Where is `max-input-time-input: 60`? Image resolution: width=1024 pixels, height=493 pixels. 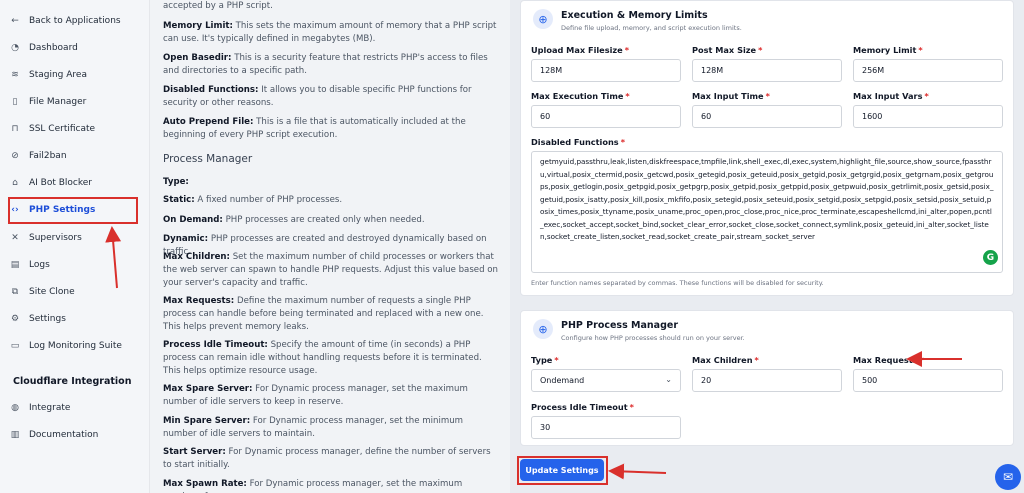 max-input-time-input: 60 is located at coordinates (767, 116).